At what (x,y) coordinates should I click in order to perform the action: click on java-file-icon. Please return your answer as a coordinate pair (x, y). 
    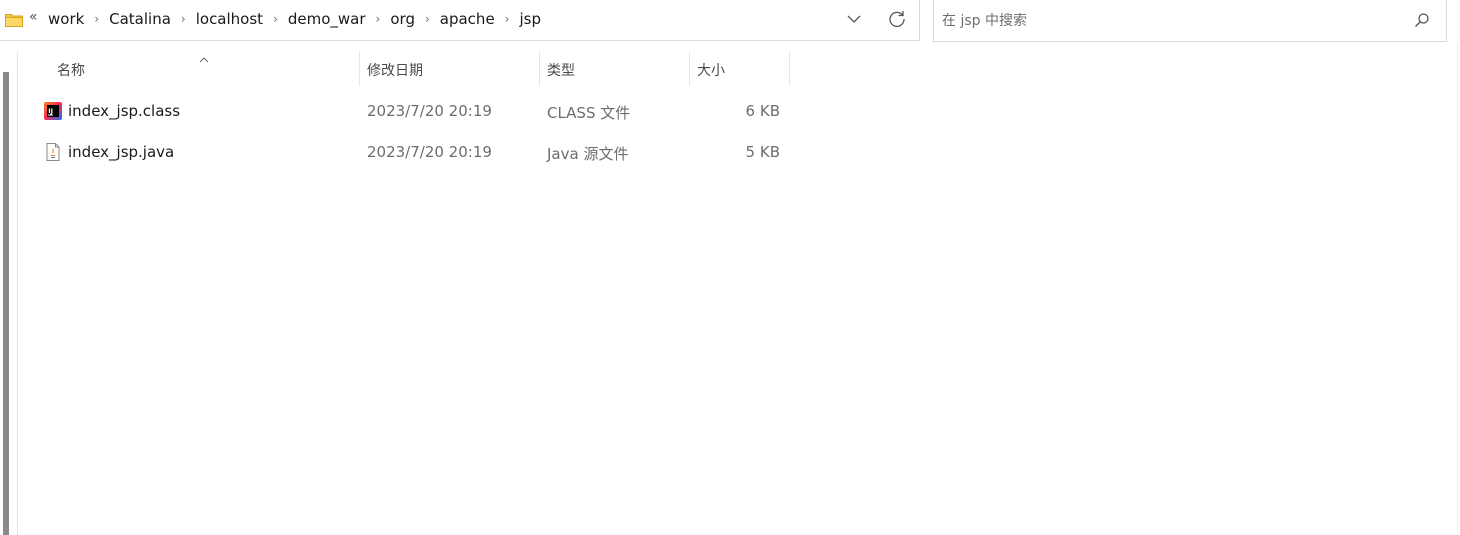
    Looking at the image, I should click on (53, 154).